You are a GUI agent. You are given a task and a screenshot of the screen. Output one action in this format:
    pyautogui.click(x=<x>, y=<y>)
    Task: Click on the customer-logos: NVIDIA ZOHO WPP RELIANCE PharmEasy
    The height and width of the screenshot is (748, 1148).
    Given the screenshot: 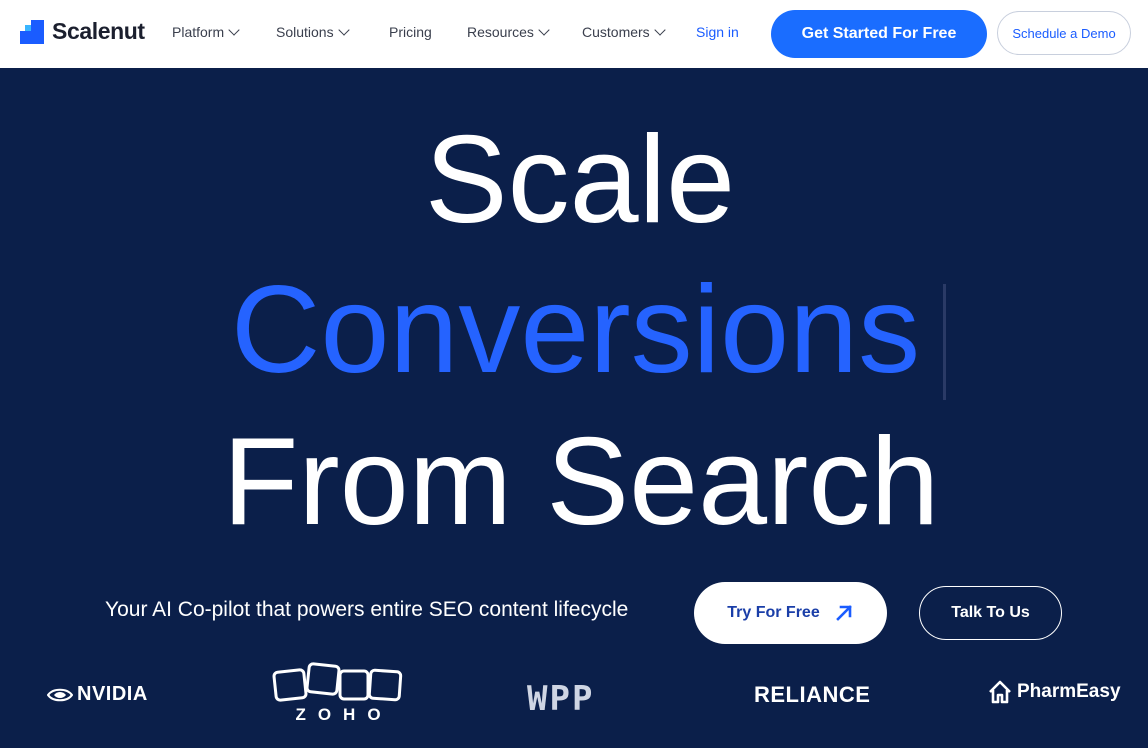 What is the action you would take?
    pyautogui.click(x=574, y=701)
    